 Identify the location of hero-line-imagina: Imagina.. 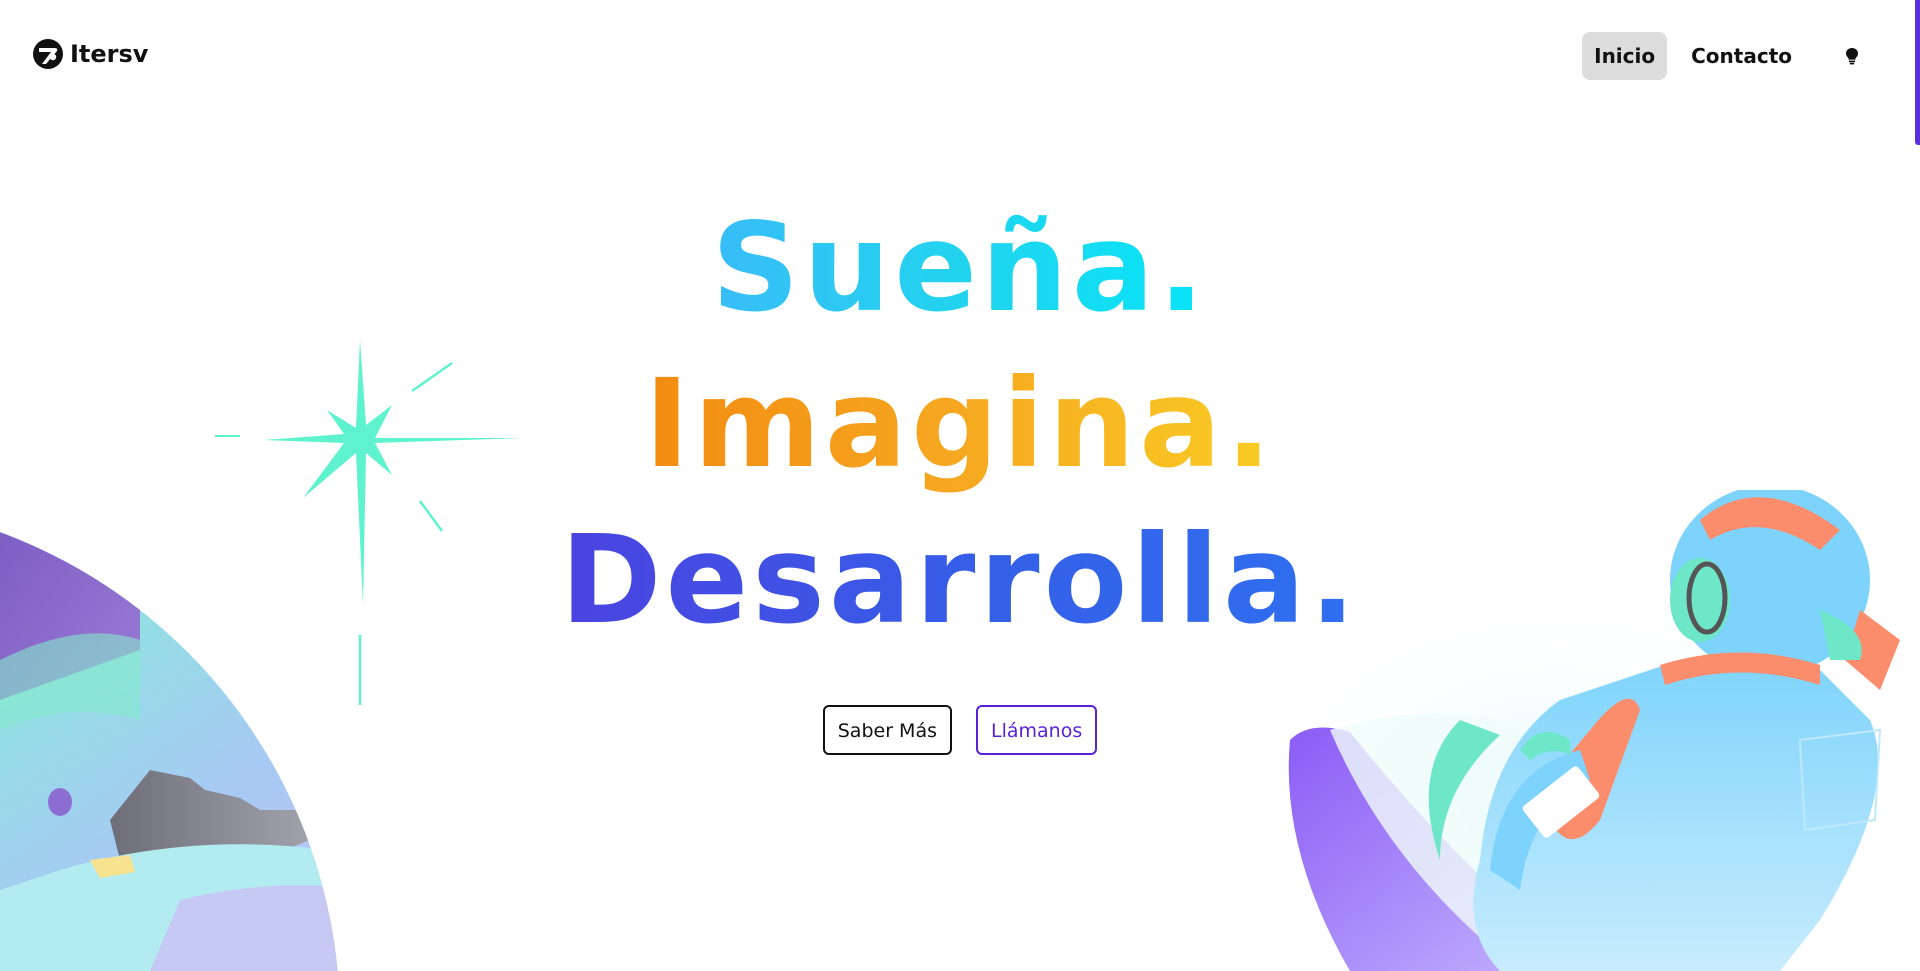
(960, 424).